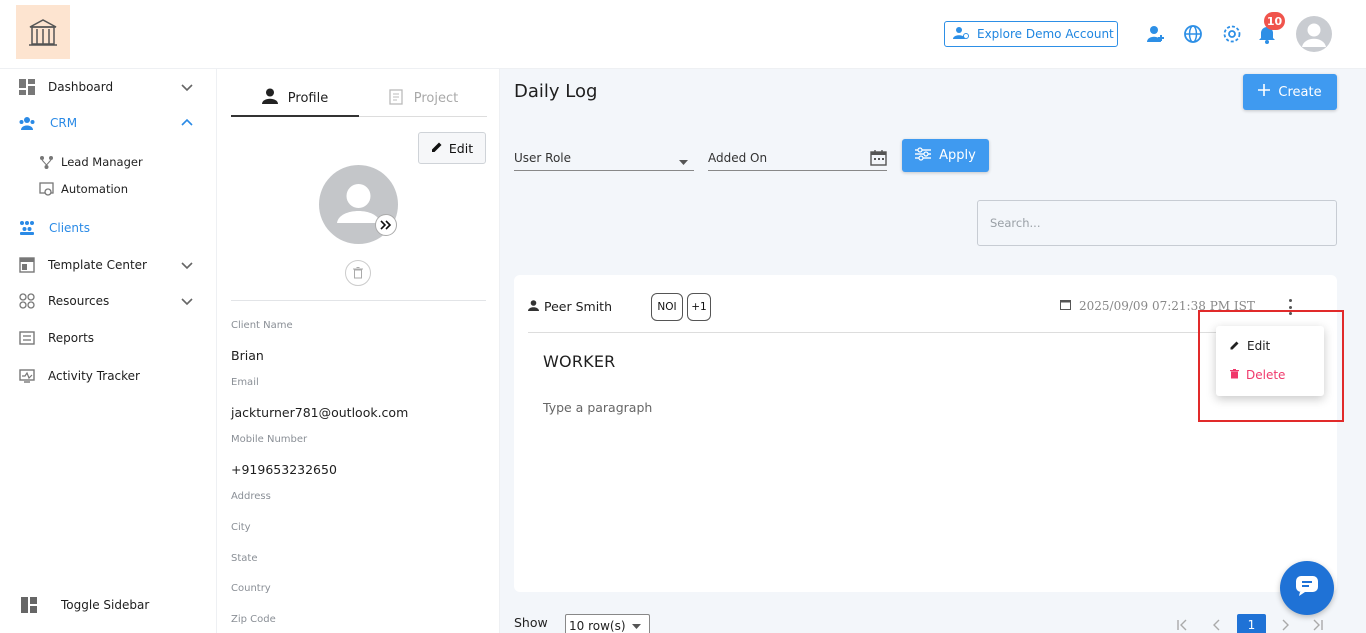  I want to click on apply-button: Apply, so click(945, 155).